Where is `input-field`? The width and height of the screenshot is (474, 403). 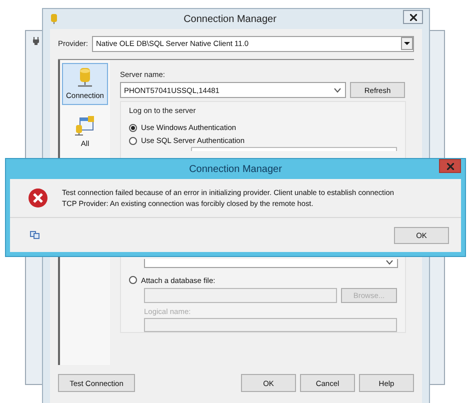 input-field is located at coordinates (294, 149).